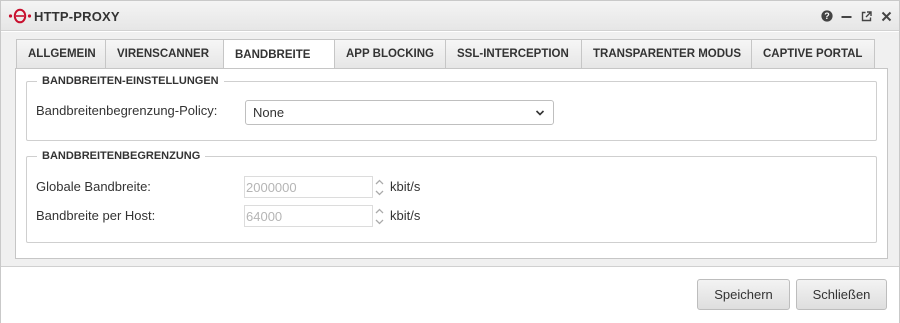 This screenshot has height=323, width=900. What do you see at coordinates (264, 216) in the screenshot?
I see `host-bandwidth-value: 64000` at bounding box center [264, 216].